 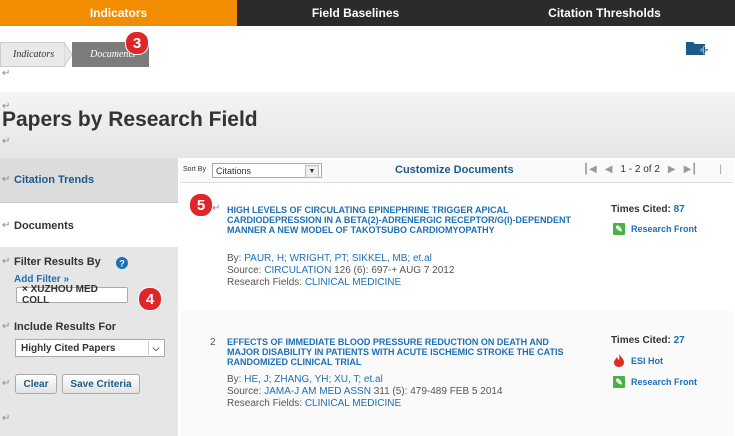 What do you see at coordinates (137, 43) in the screenshot?
I see `annotation-badge-3: 3` at bounding box center [137, 43].